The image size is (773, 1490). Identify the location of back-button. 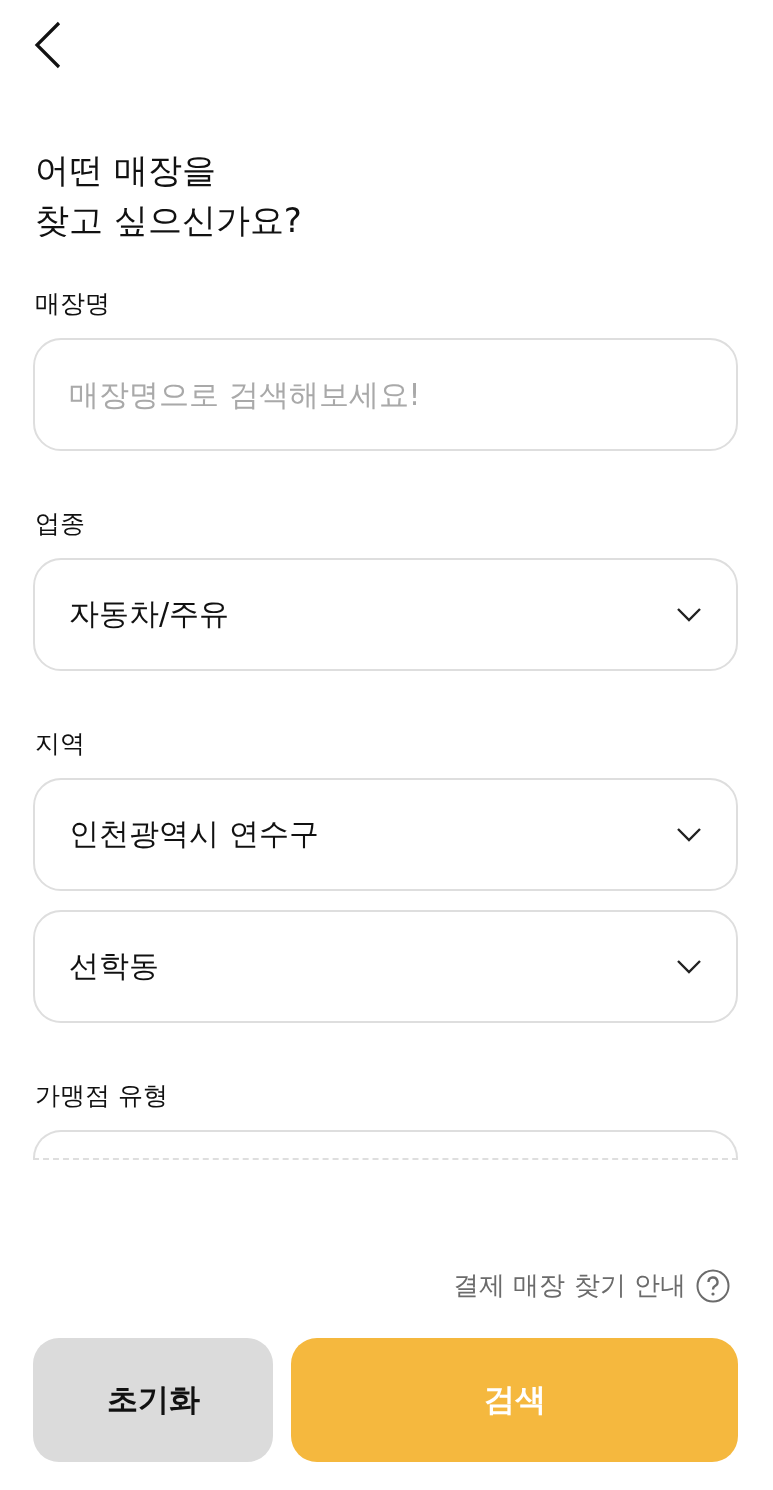
(48, 45).